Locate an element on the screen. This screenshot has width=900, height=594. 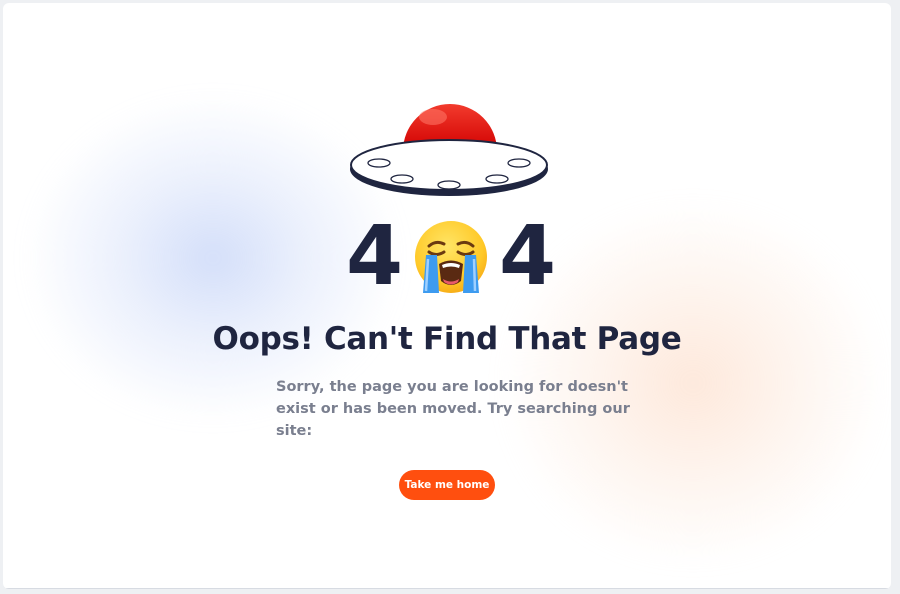
take-me-home-button: Take me home is located at coordinates (447, 485).